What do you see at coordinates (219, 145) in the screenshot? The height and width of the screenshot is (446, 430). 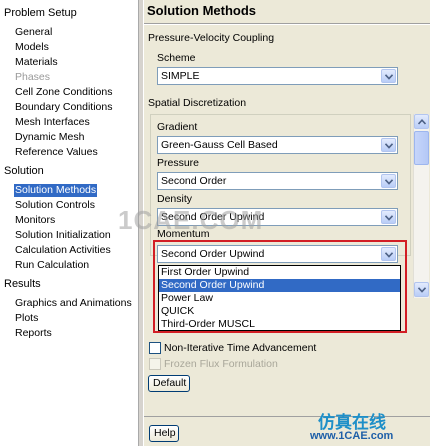 I see `gradient-value: Green-Gauss Cell Based` at bounding box center [219, 145].